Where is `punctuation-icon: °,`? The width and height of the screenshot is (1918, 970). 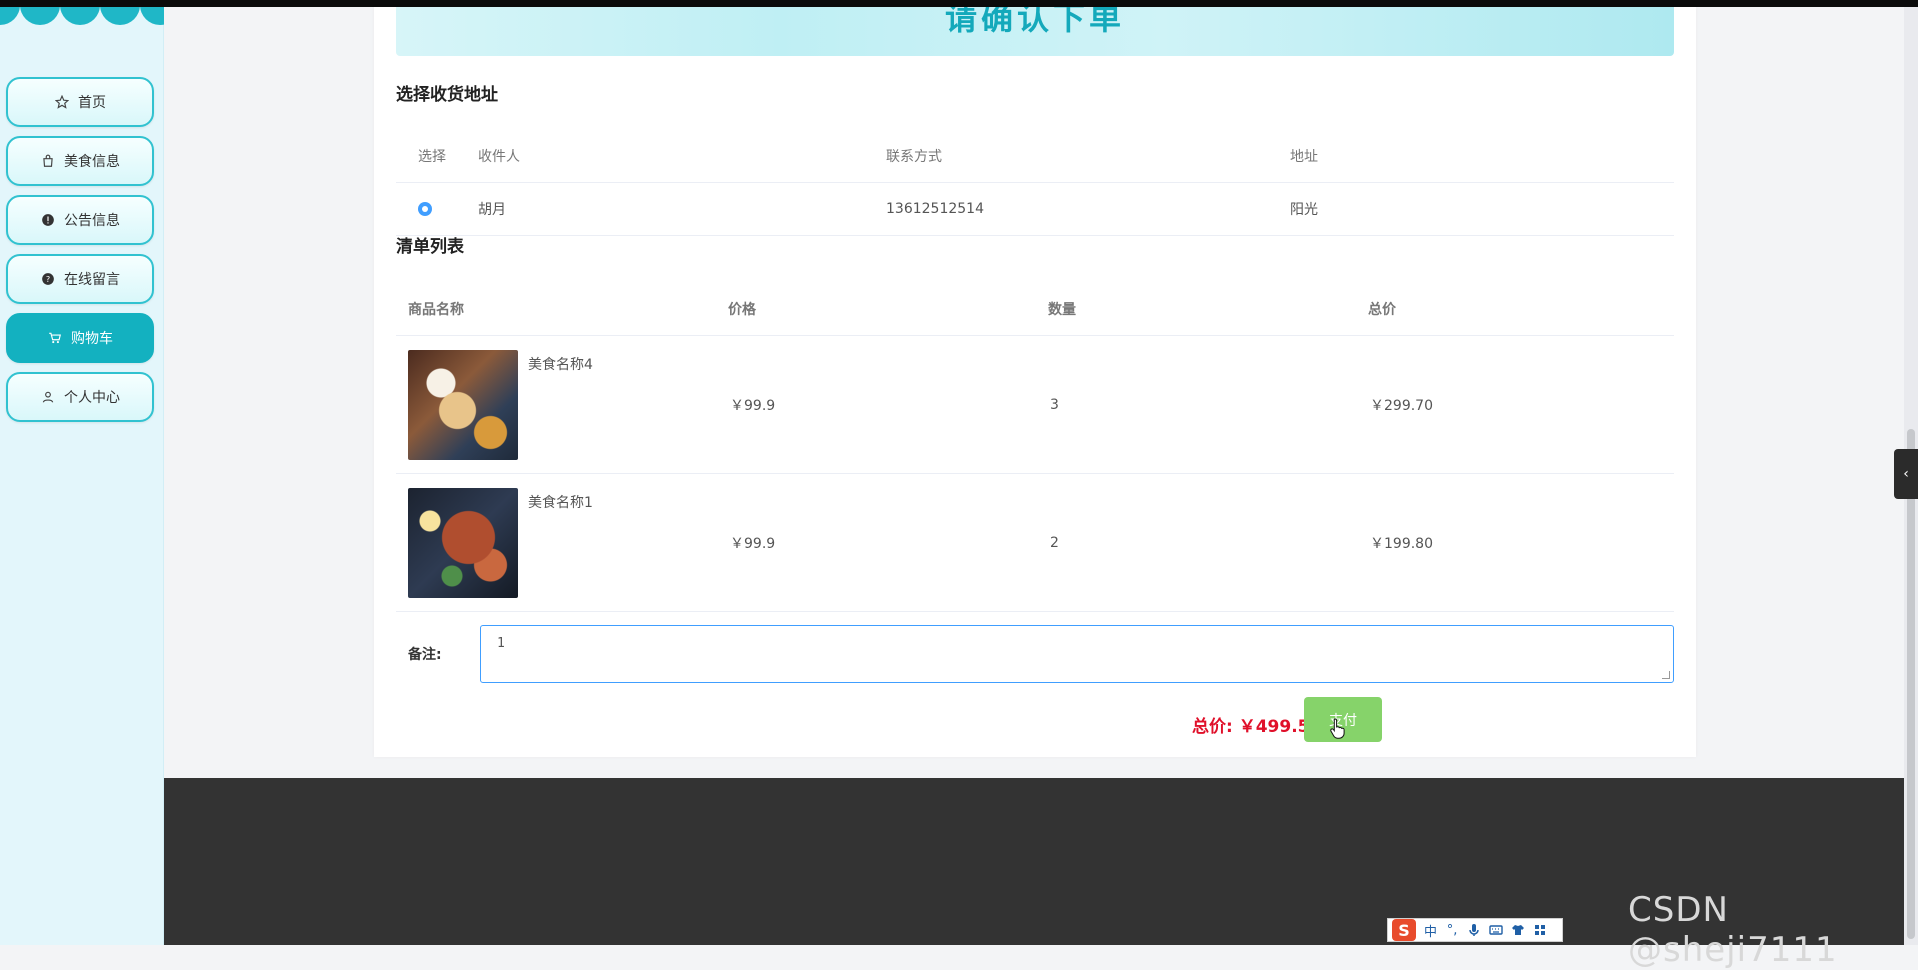 punctuation-icon: °, is located at coordinates (1452, 930).